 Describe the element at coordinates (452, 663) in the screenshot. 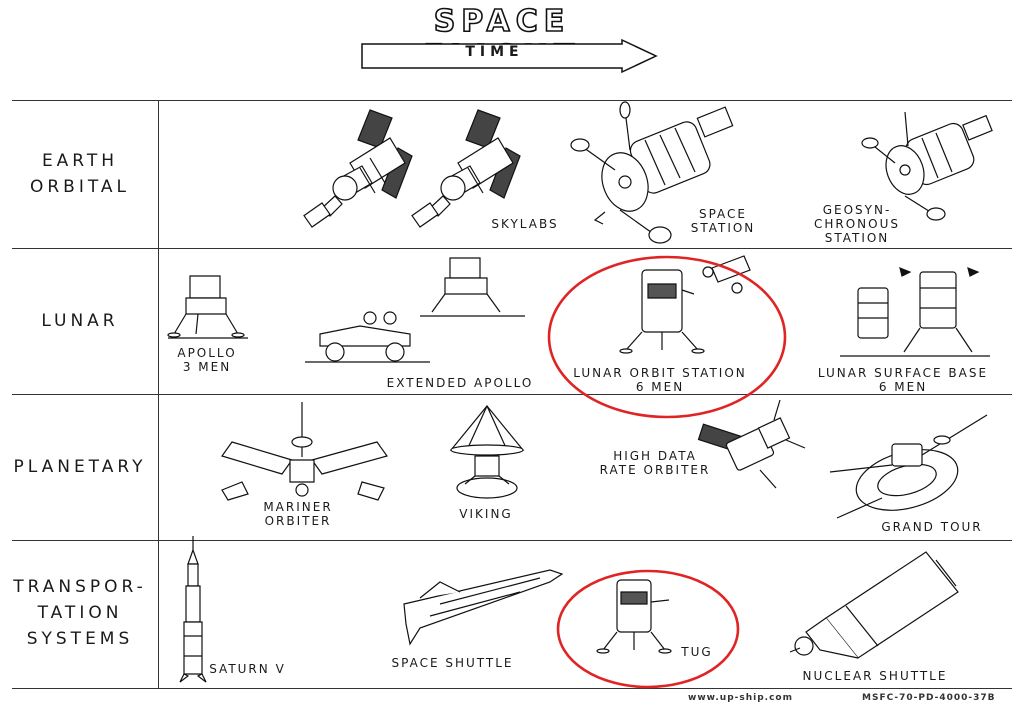

I see `caption-space-shuttle: SPACE SHUTTLE` at that location.